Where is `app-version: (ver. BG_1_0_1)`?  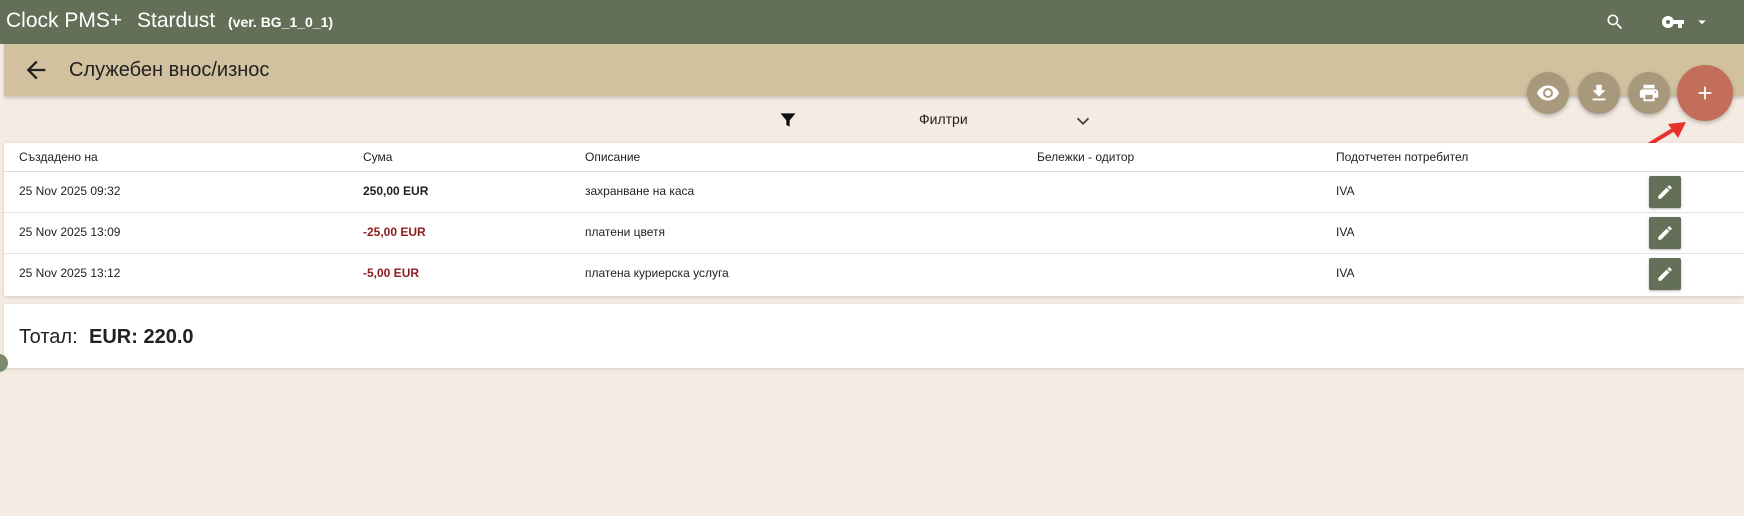
app-version: (ver. BG_1_0_1) is located at coordinates (281, 22).